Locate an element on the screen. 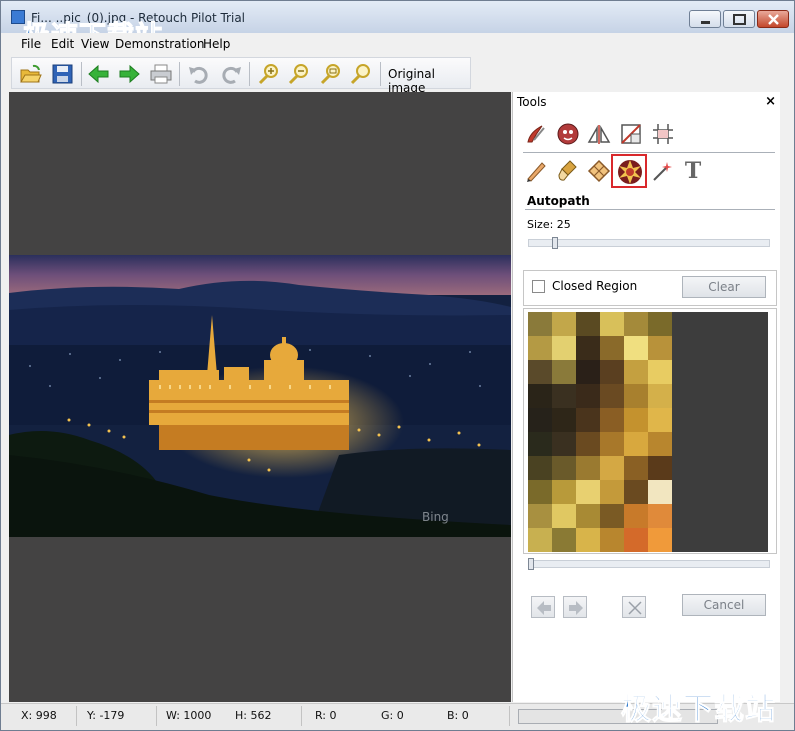  autopath-icon is located at coordinates (629, 171).